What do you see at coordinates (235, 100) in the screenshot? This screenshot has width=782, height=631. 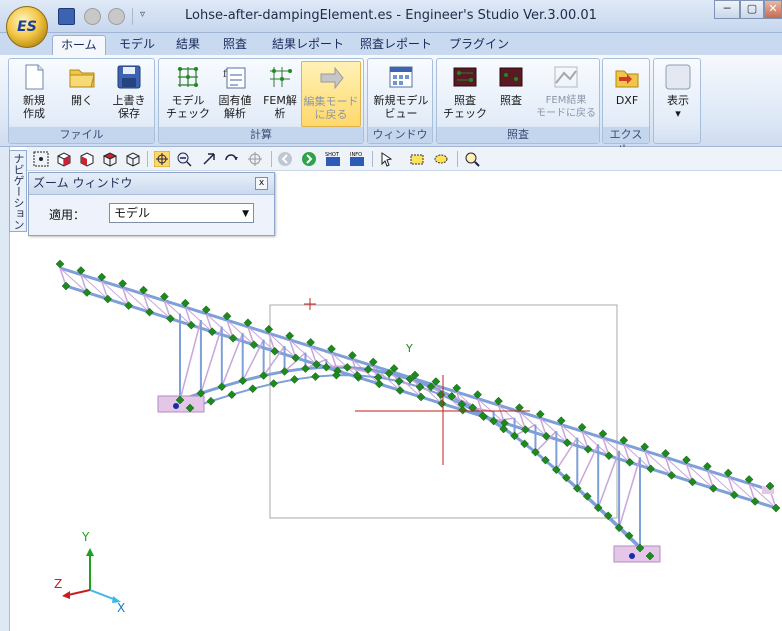 I see `eigen-label-1: 固有値` at bounding box center [235, 100].